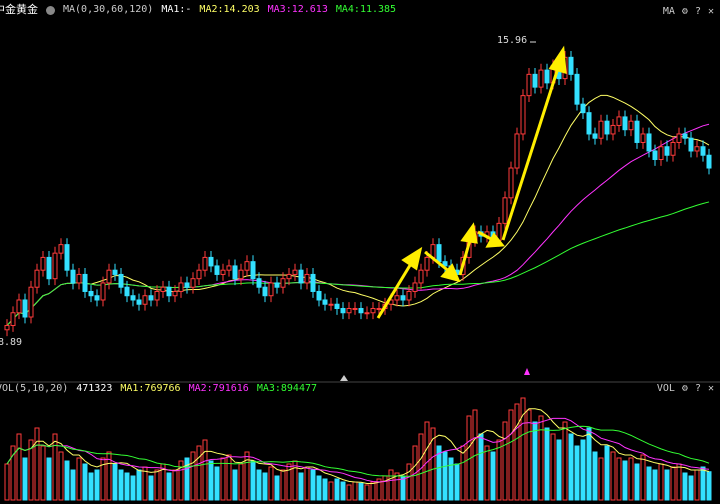 This screenshot has width=720, height=504. I want to click on indicator-toggle-icon, so click(50, 10).